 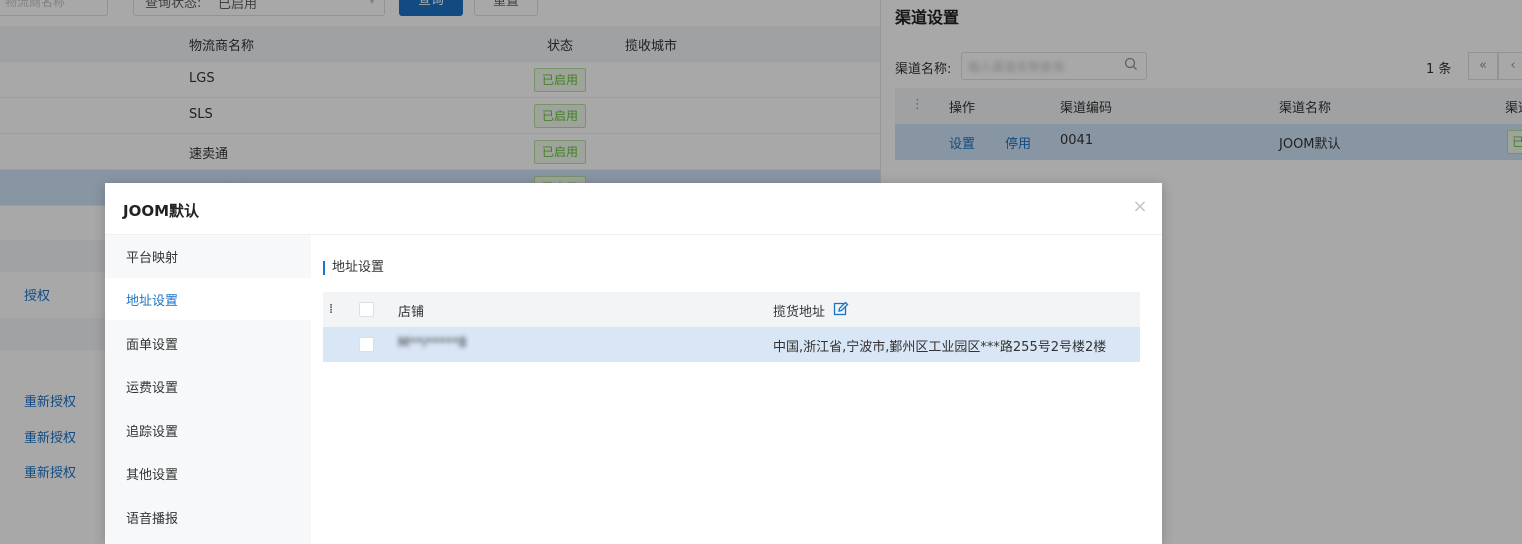 I want to click on grid-header: ⁞ 店铺 揽货地址, so click(x=731, y=309).